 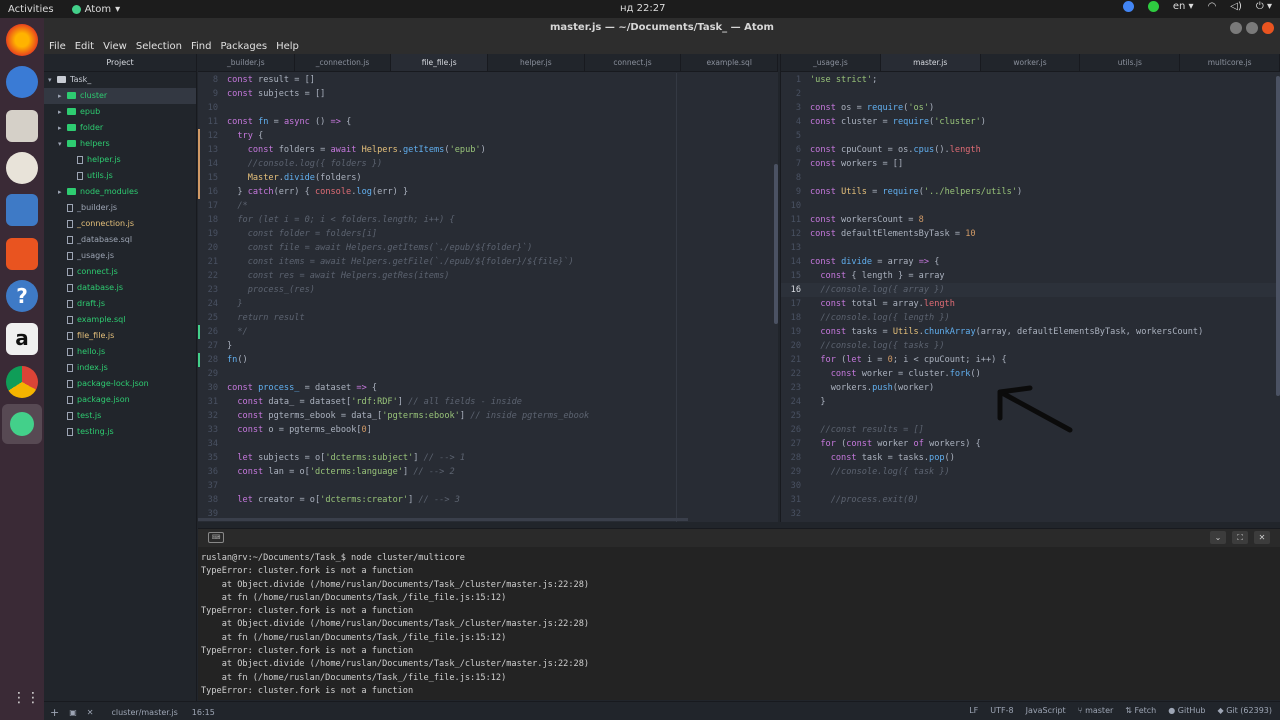 I want to click on code-line: 33 const o = pgterms_ebook[0], so click(x=488, y=430).